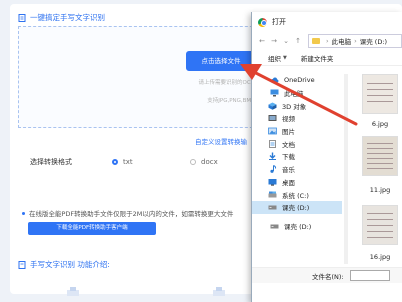 The width and height of the screenshot is (402, 302). Describe the element at coordinates (122, 162) in the screenshot. I see `format-radio-txt: txt` at that location.